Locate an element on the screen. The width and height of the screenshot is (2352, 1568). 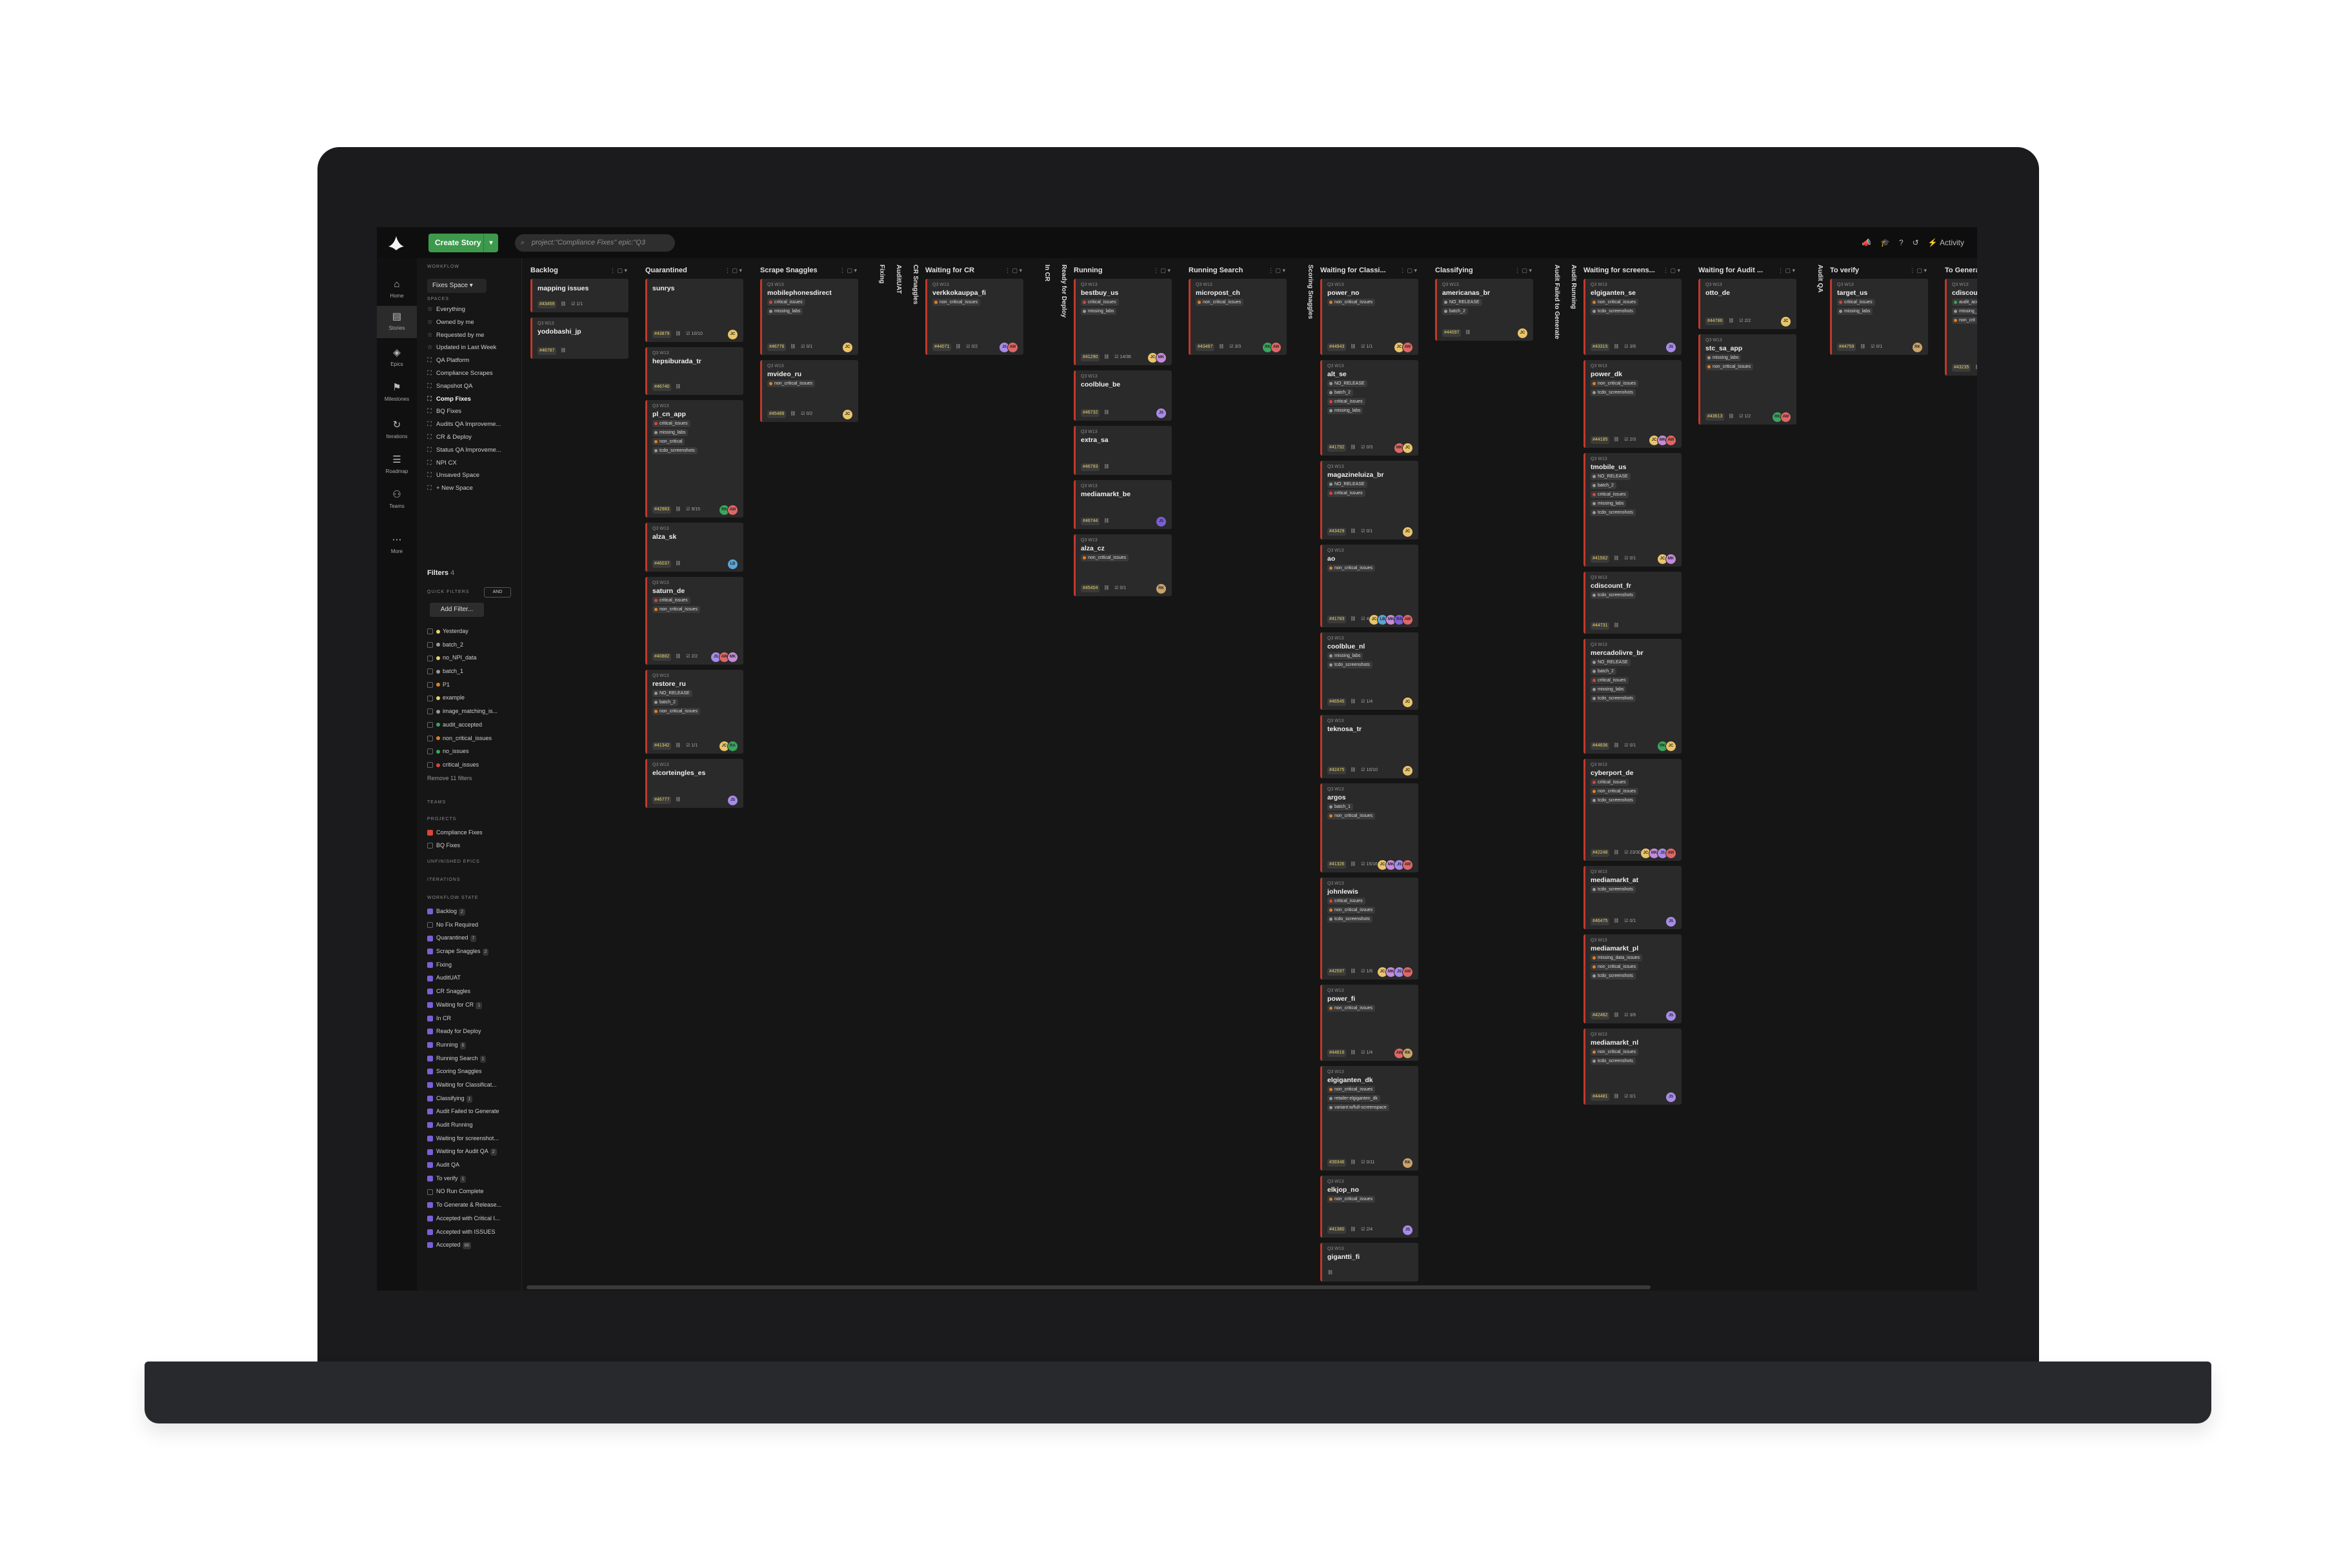
space-item: ⛶ + New Space is located at coordinates (472, 488).